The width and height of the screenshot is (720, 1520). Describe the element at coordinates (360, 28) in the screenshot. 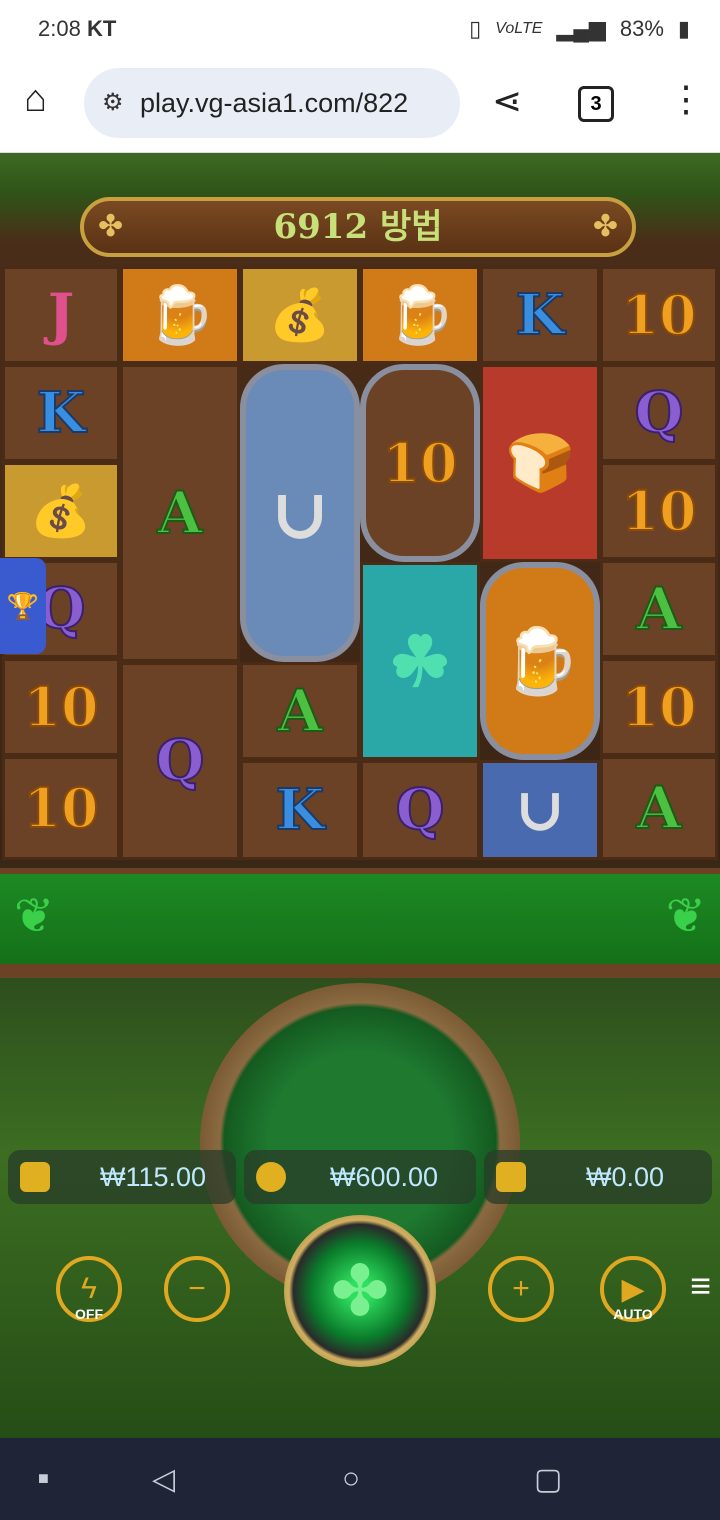

I see `status-bar: 2:08 KT ▯ VoLTE ▂▄▆ 83% ▮` at that location.